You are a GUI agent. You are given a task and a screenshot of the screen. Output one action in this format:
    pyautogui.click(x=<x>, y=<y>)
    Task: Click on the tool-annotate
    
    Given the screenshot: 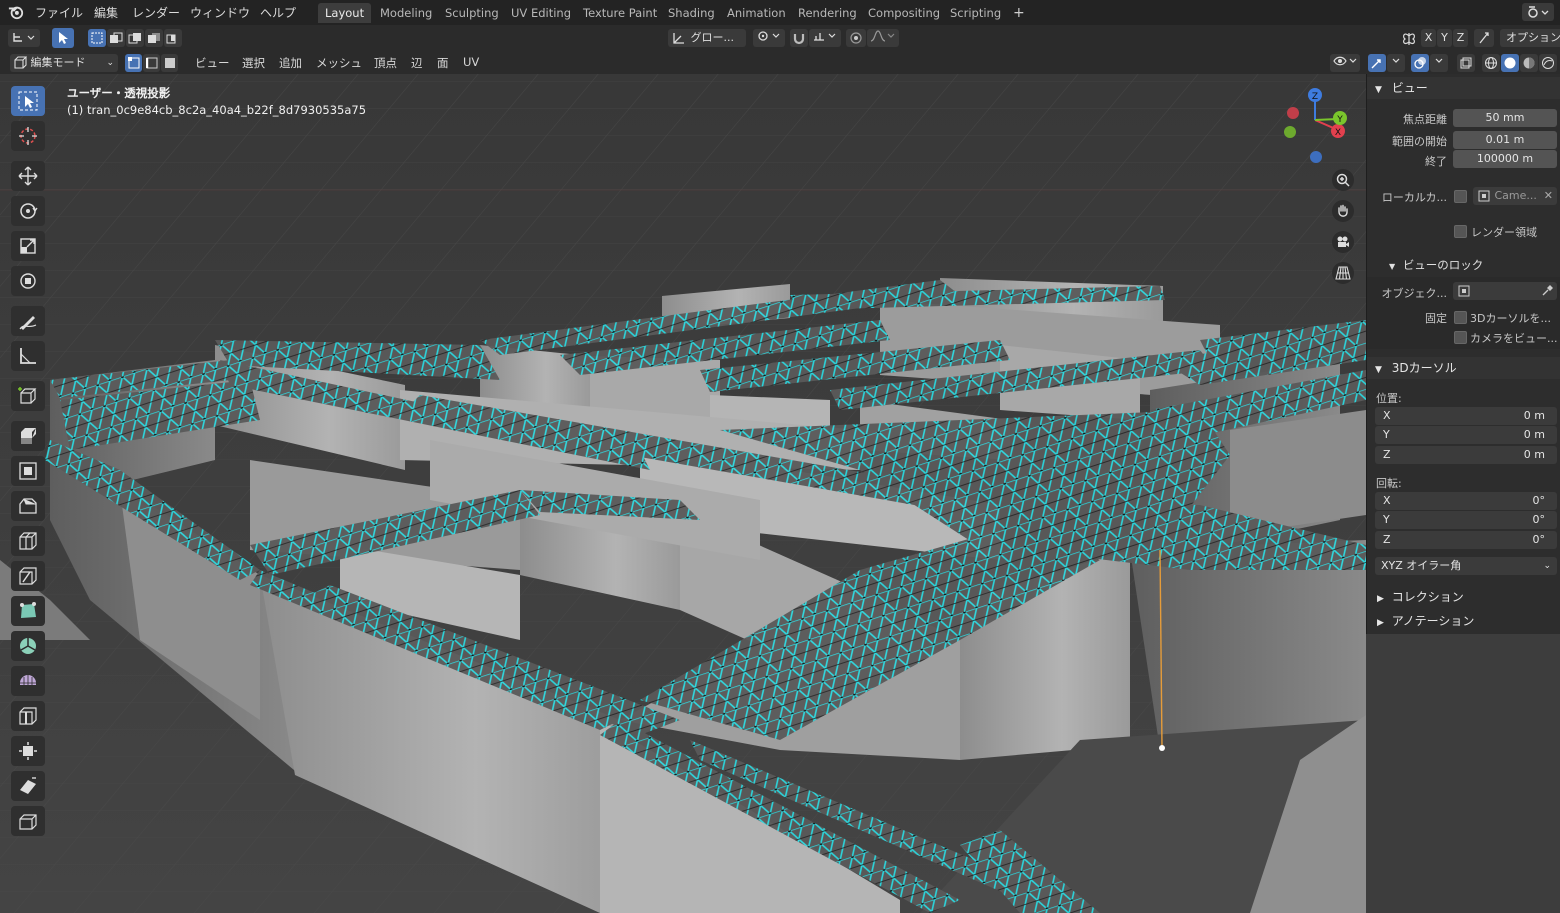 What is the action you would take?
    pyautogui.click(x=28, y=321)
    